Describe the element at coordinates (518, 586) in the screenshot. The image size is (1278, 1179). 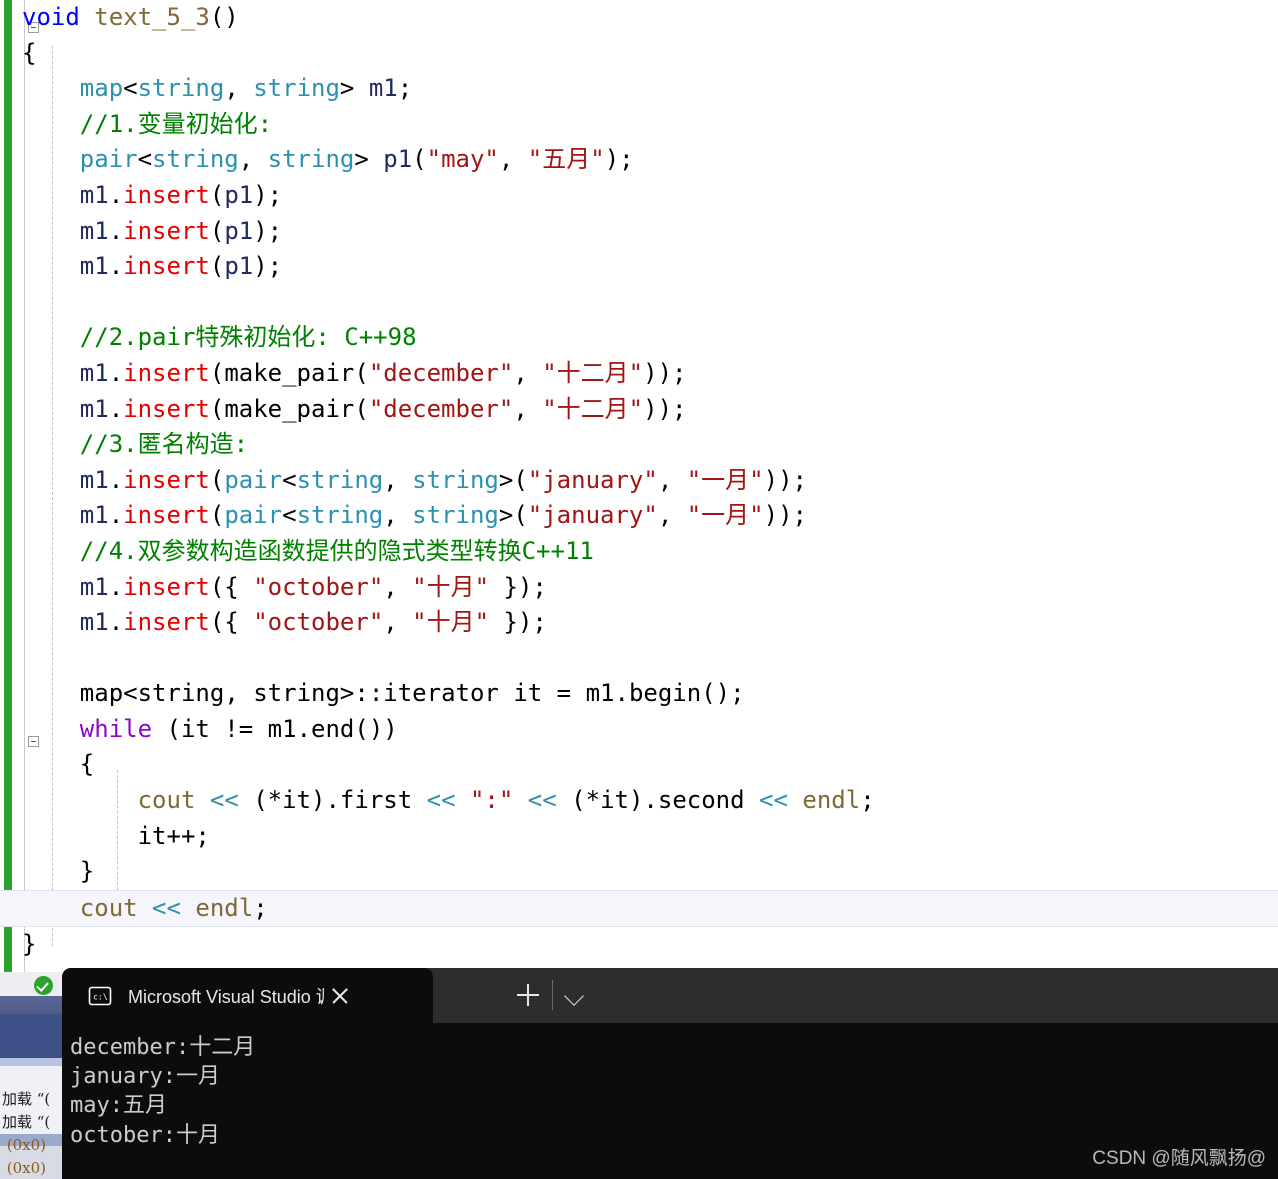
I see `code-token: });` at that location.